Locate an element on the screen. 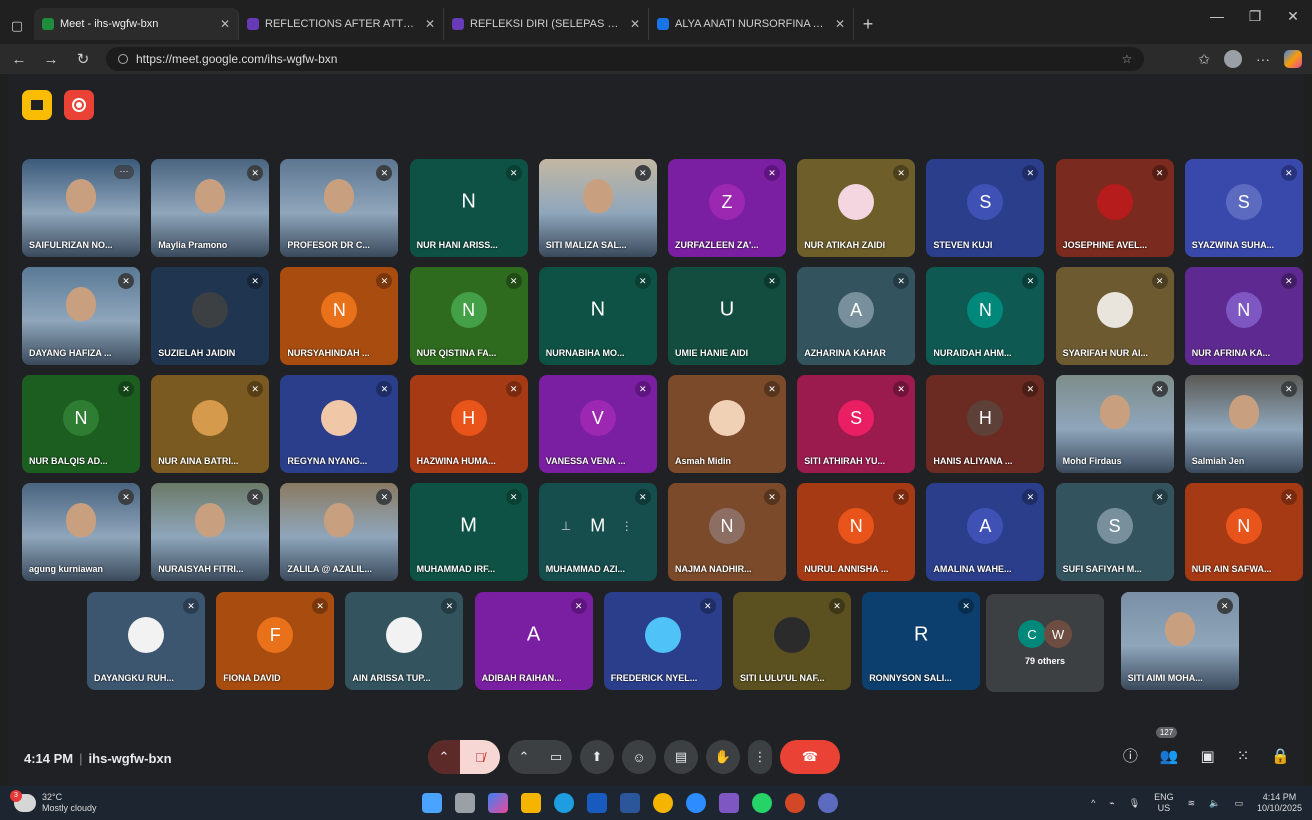  present-screen-icon: ⬆ is located at coordinates (597, 757).